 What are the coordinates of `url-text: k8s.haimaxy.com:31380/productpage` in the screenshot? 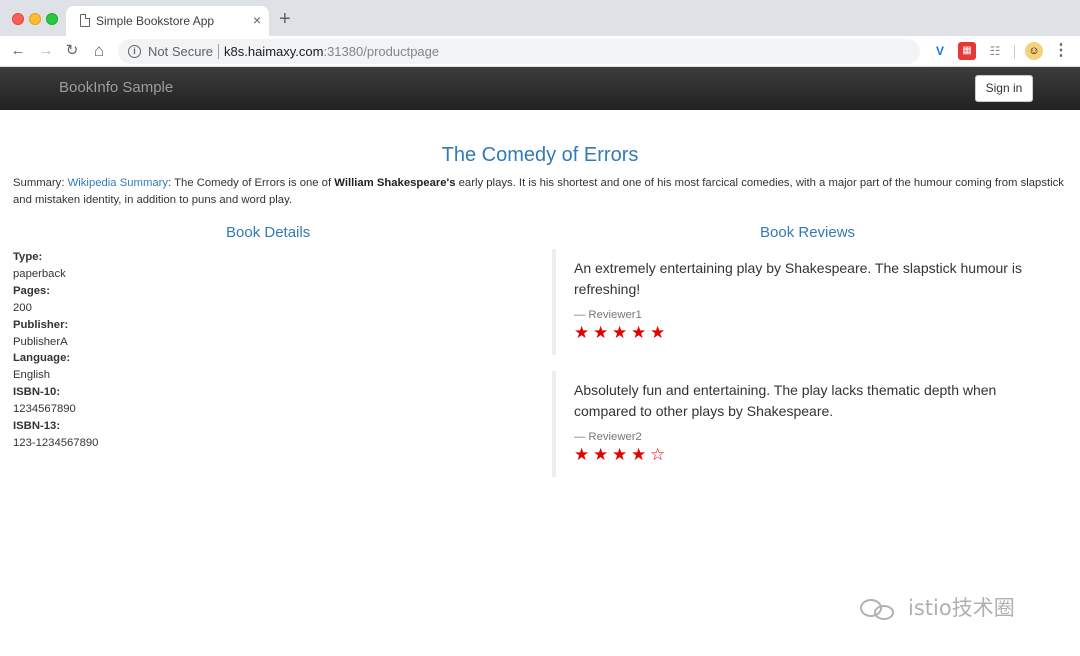 It's located at (331, 51).